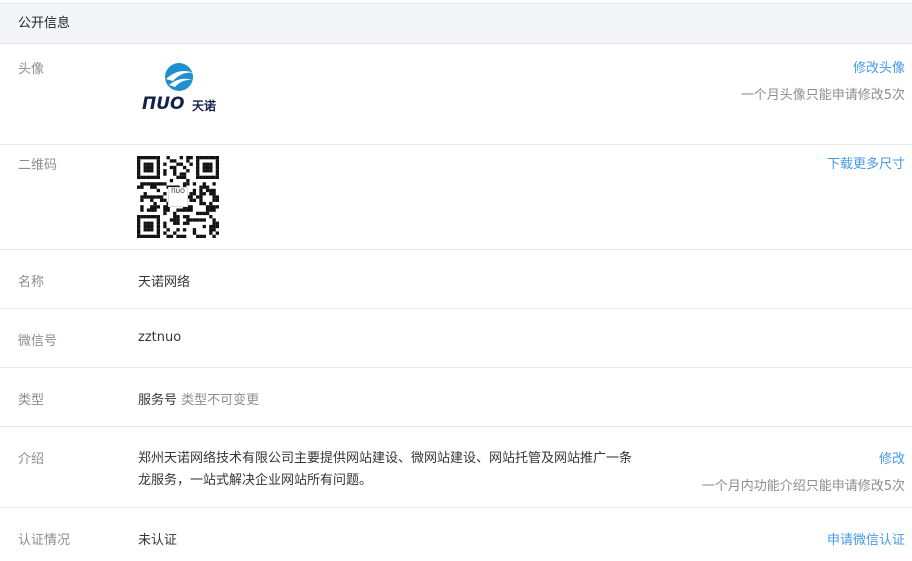 The image size is (912, 561). I want to click on intro-label: 介绍, so click(31, 459).